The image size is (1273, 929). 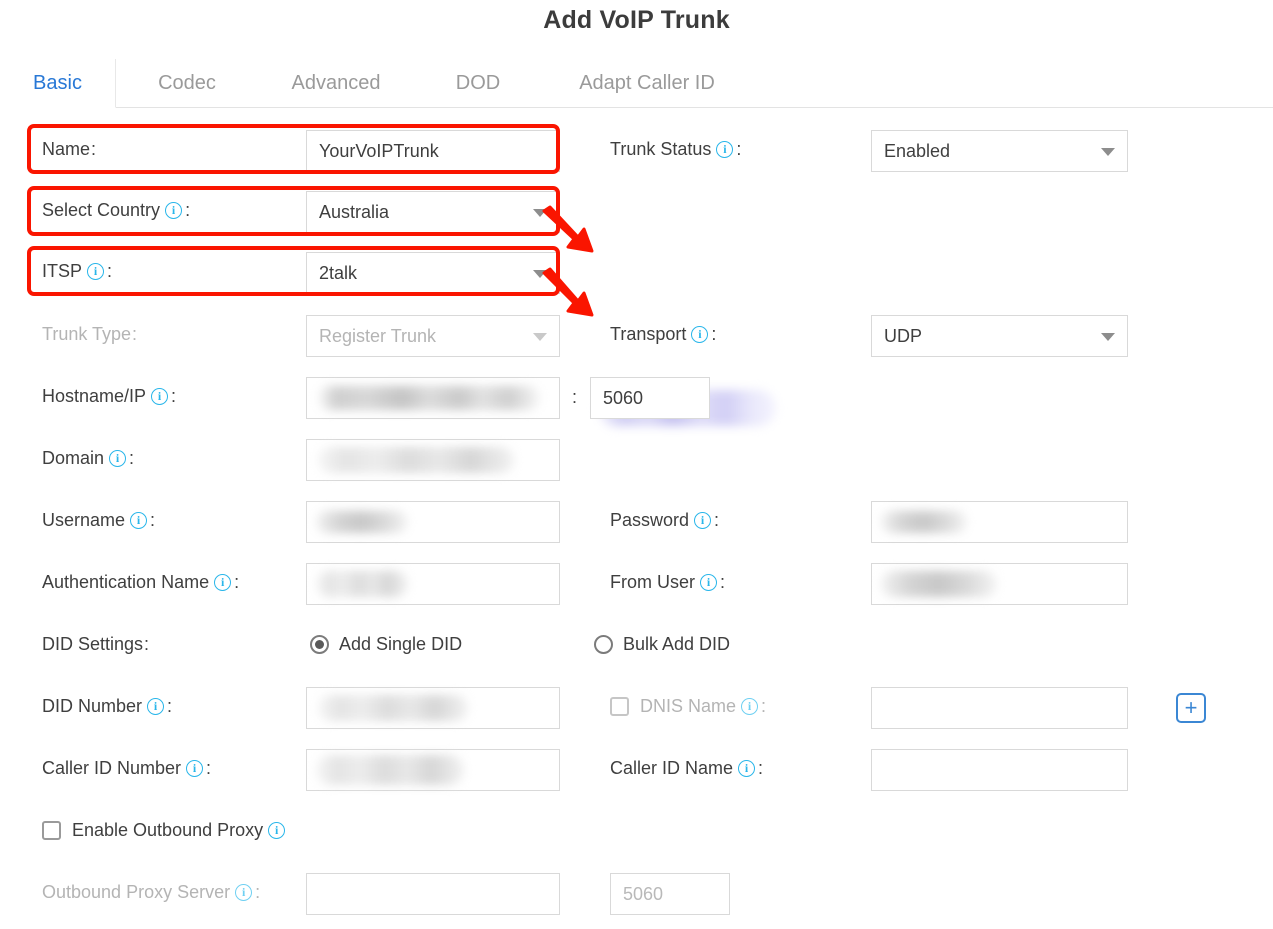 I want to click on from-user-label: From User i:, so click(x=668, y=581).